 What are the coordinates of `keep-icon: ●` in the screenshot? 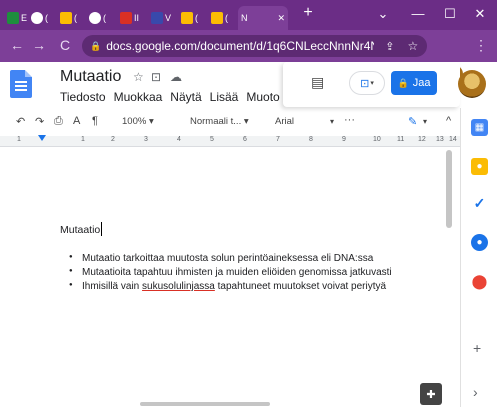 It's located at (479, 166).